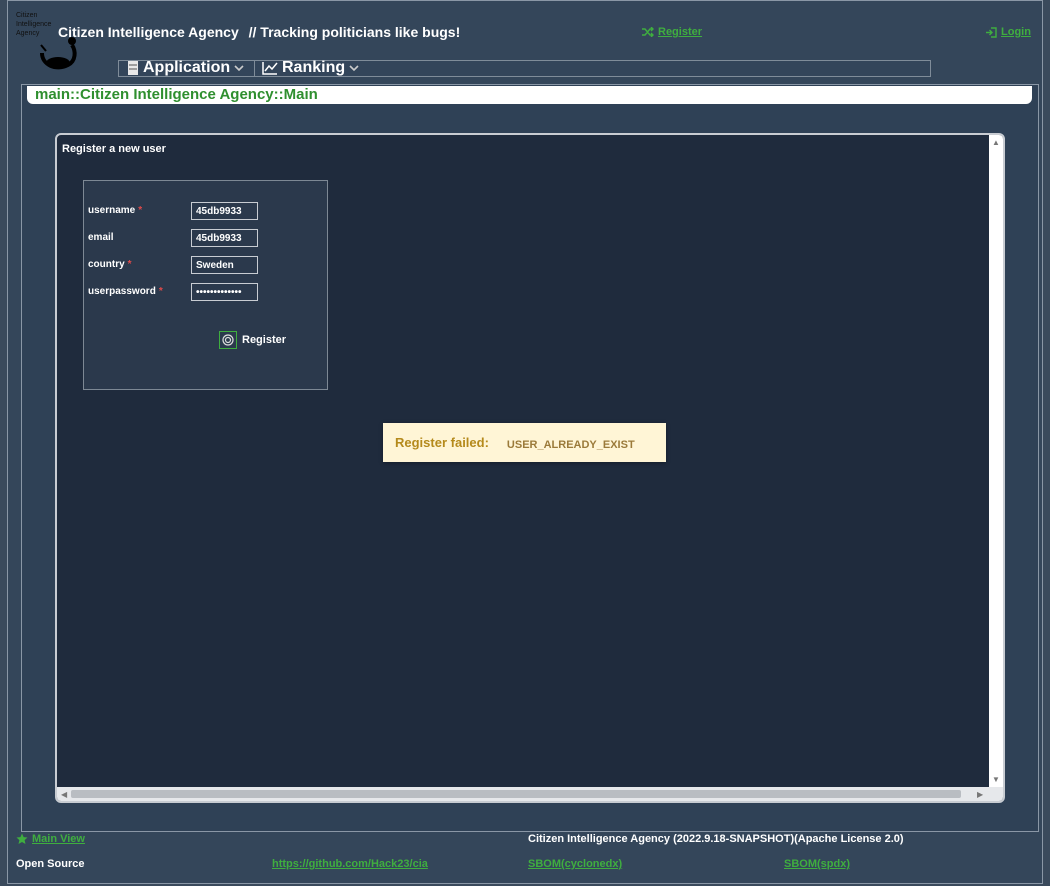 This screenshot has height=886, width=1050. I want to click on menu-divider, so click(254, 69).